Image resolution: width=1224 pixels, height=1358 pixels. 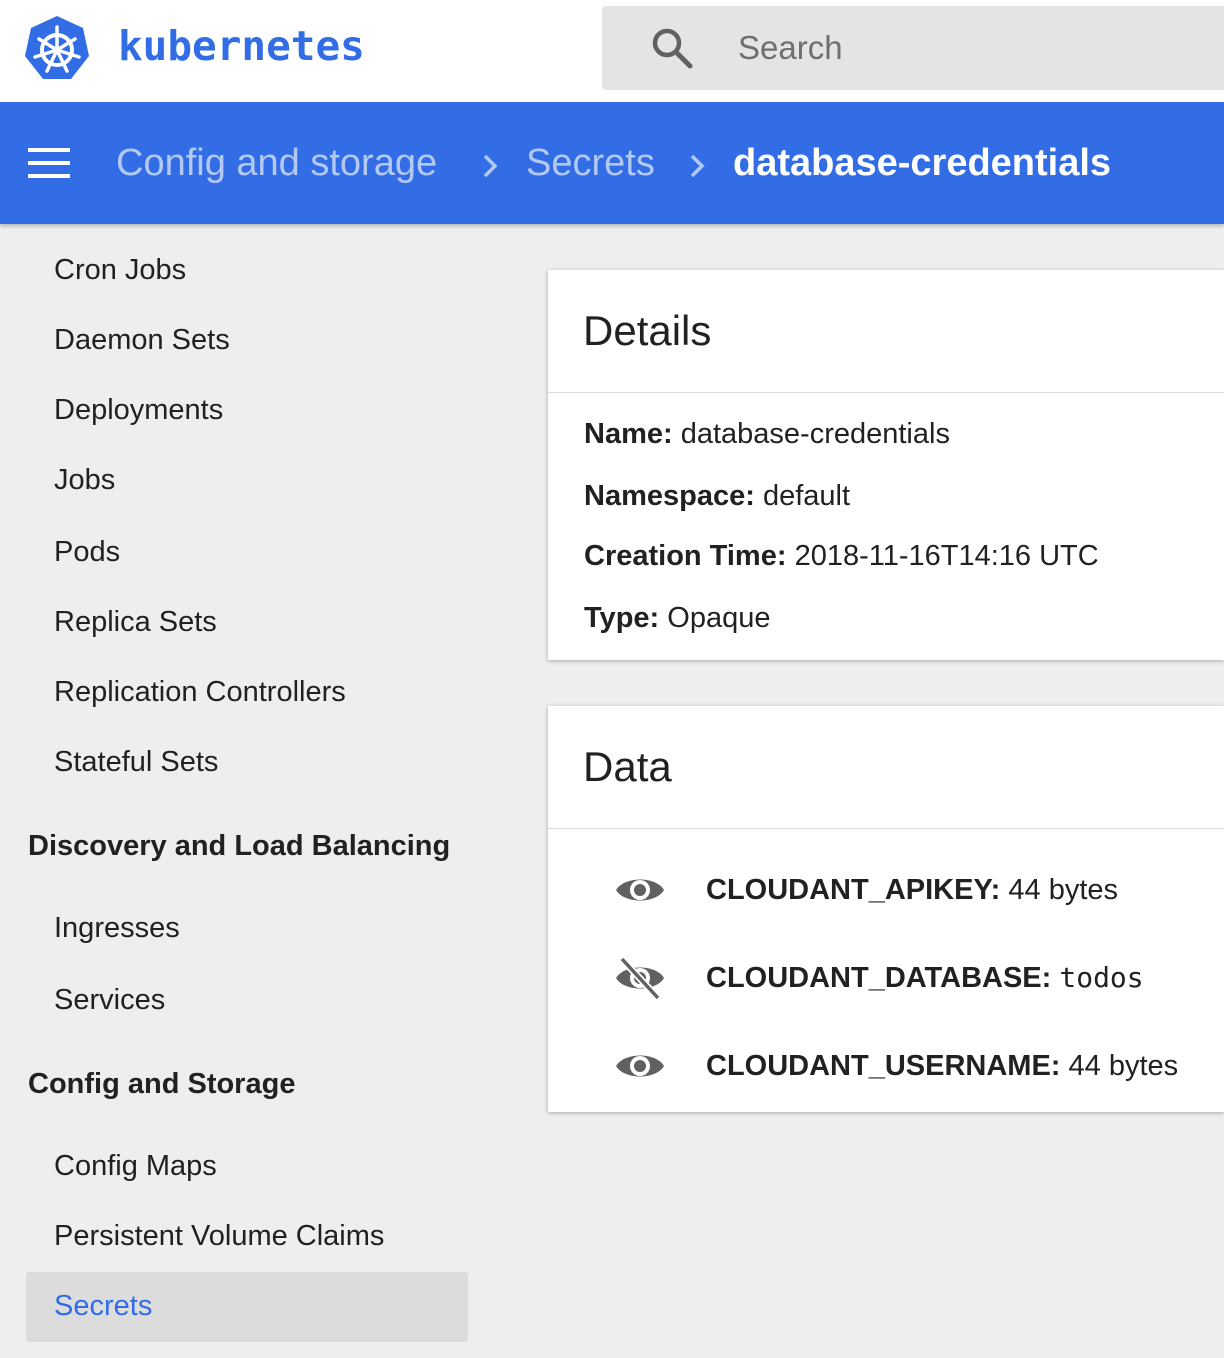 What do you see at coordinates (685, 556) in the screenshot?
I see `detail-key: Creation Time:` at bounding box center [685, 556].